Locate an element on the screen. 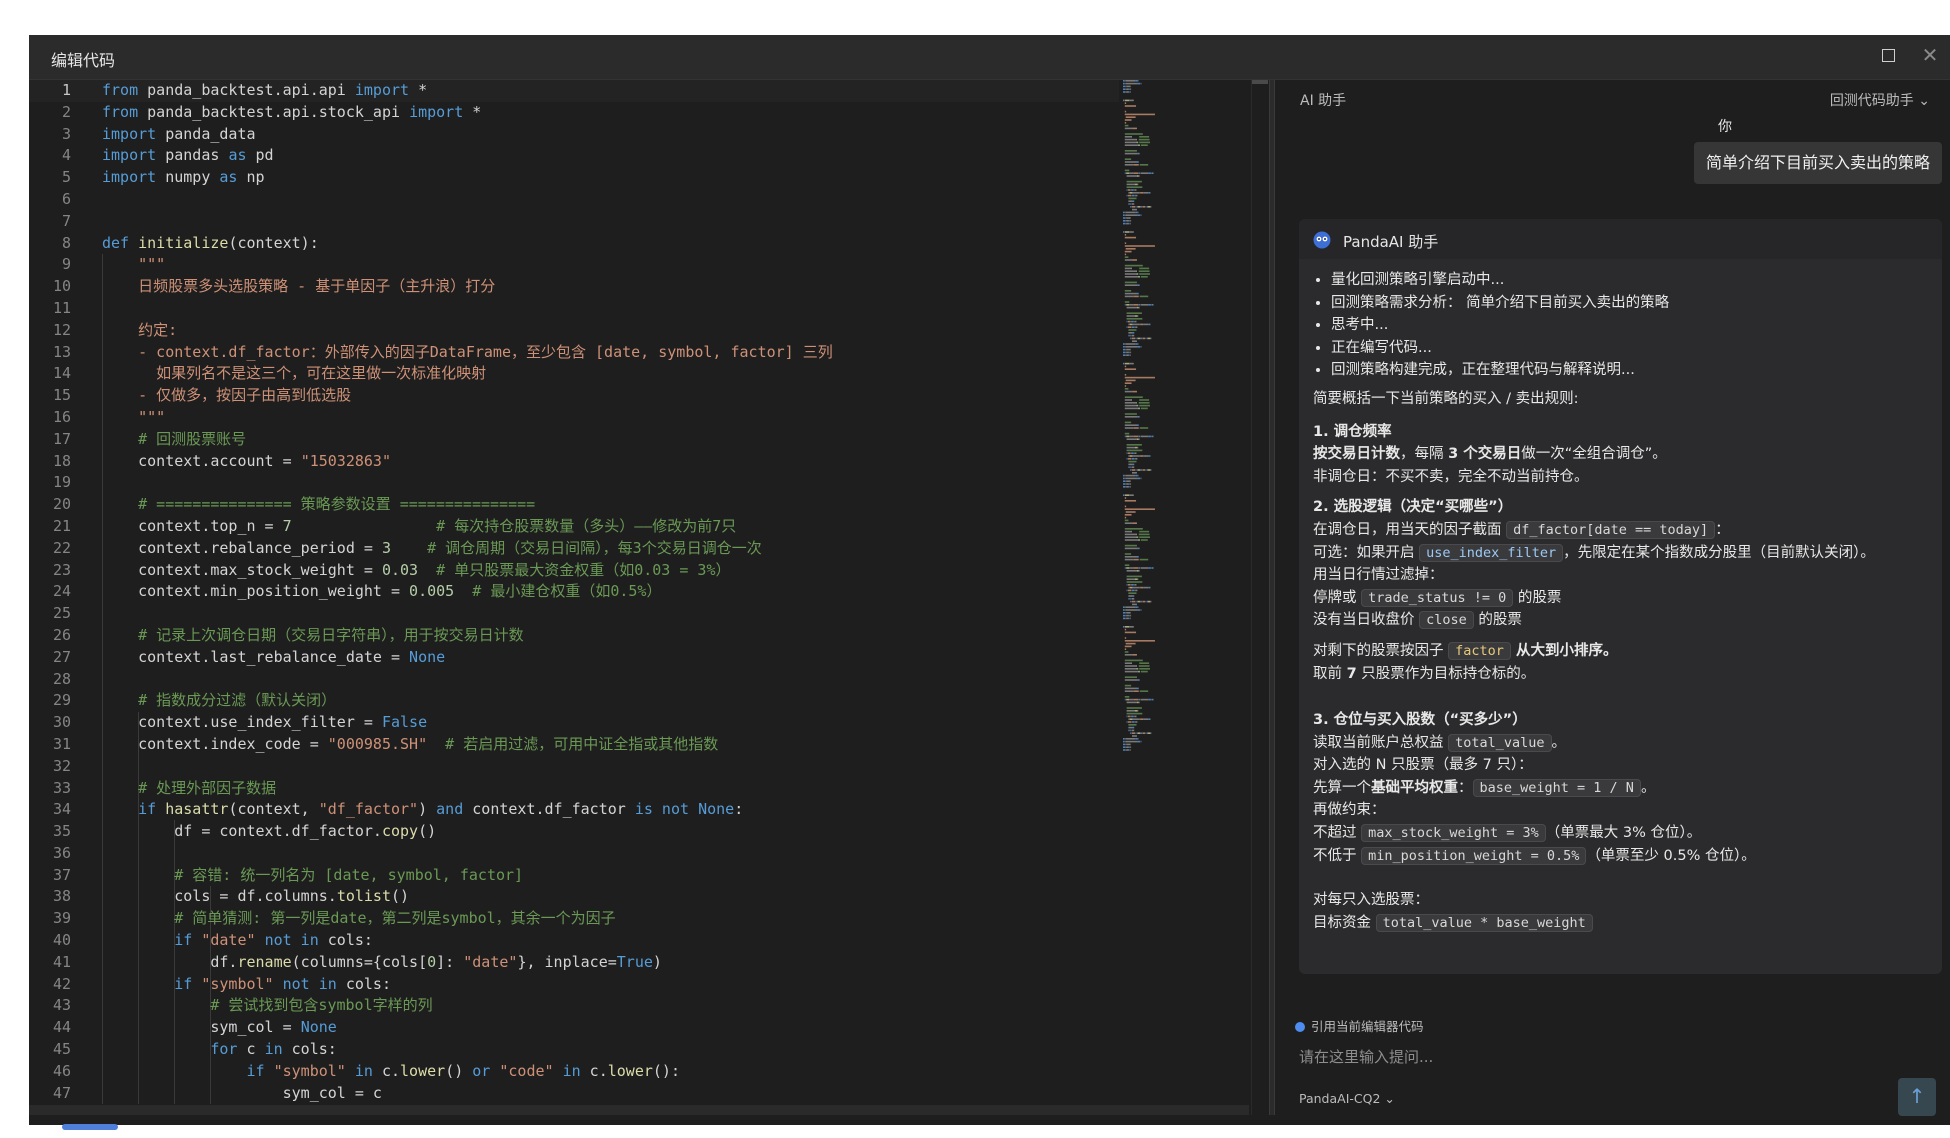 The image size is (1950, 1138). code-token: ) is located at coordinates (657, 961).